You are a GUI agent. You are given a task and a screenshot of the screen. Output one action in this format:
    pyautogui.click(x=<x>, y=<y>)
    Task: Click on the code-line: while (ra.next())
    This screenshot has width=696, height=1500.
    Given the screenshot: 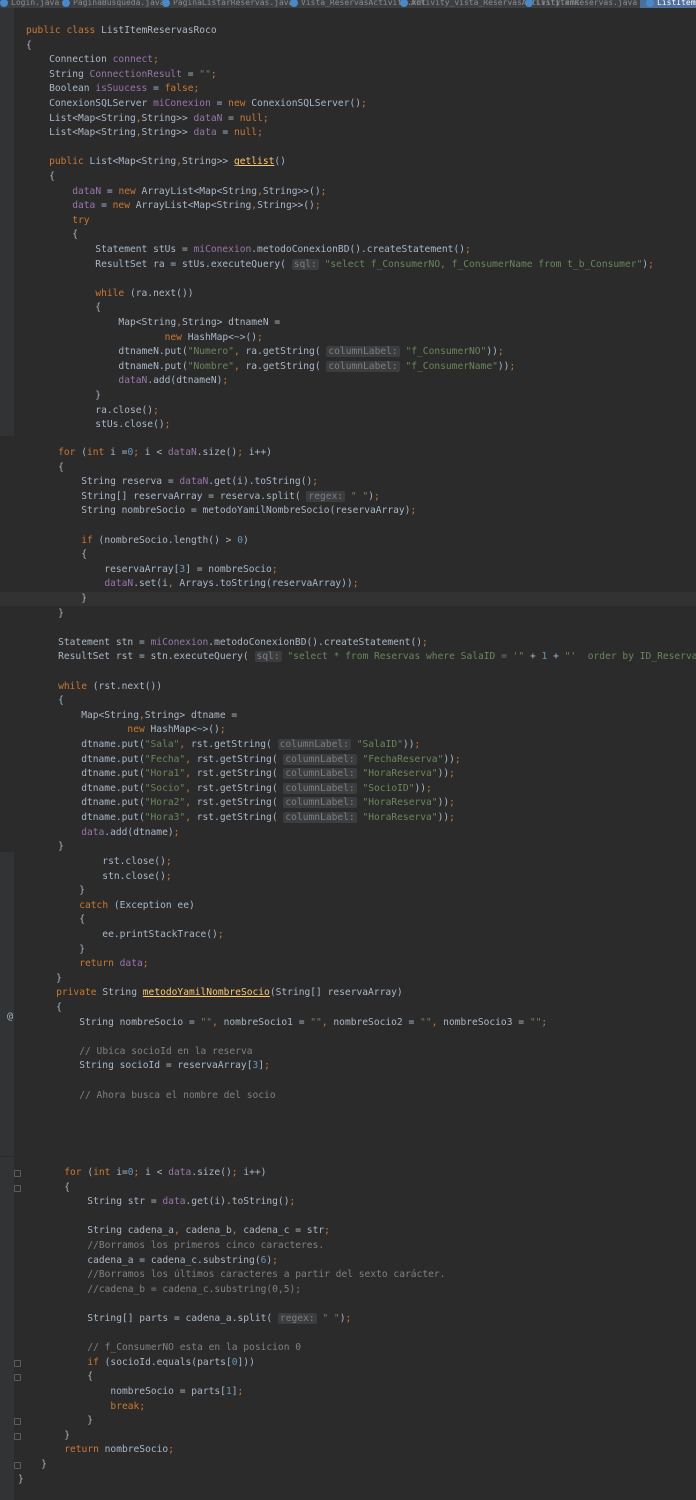 What is the action you would take?
    pyautogui.click(x=109, y=294)
    